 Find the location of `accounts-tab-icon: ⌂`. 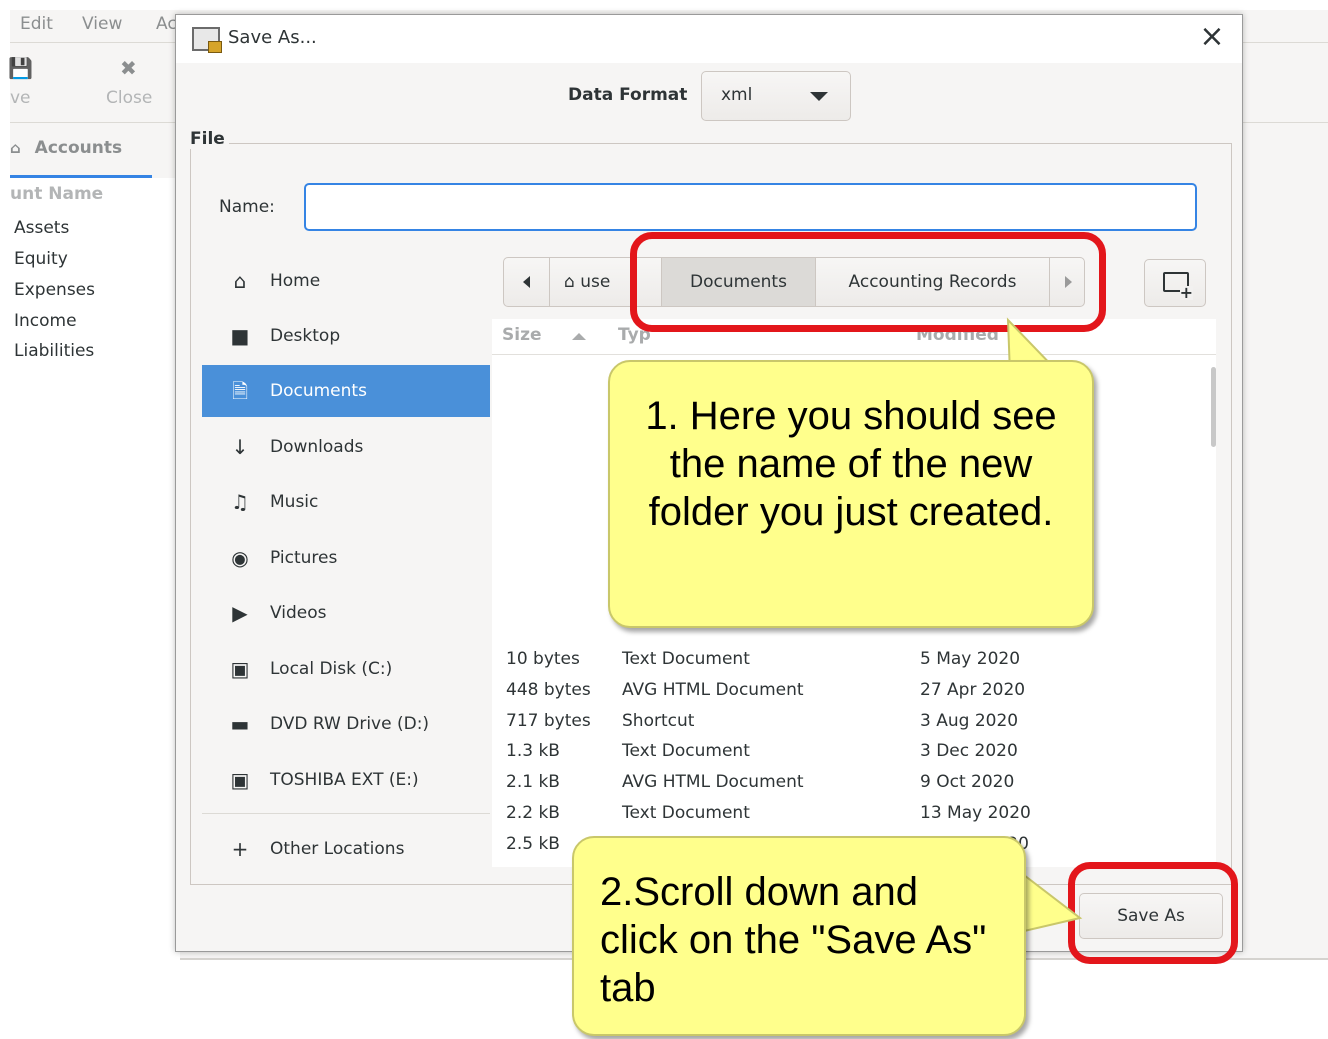

accounts-tab-icon: ⌂ is located at coordinates (15, 148).